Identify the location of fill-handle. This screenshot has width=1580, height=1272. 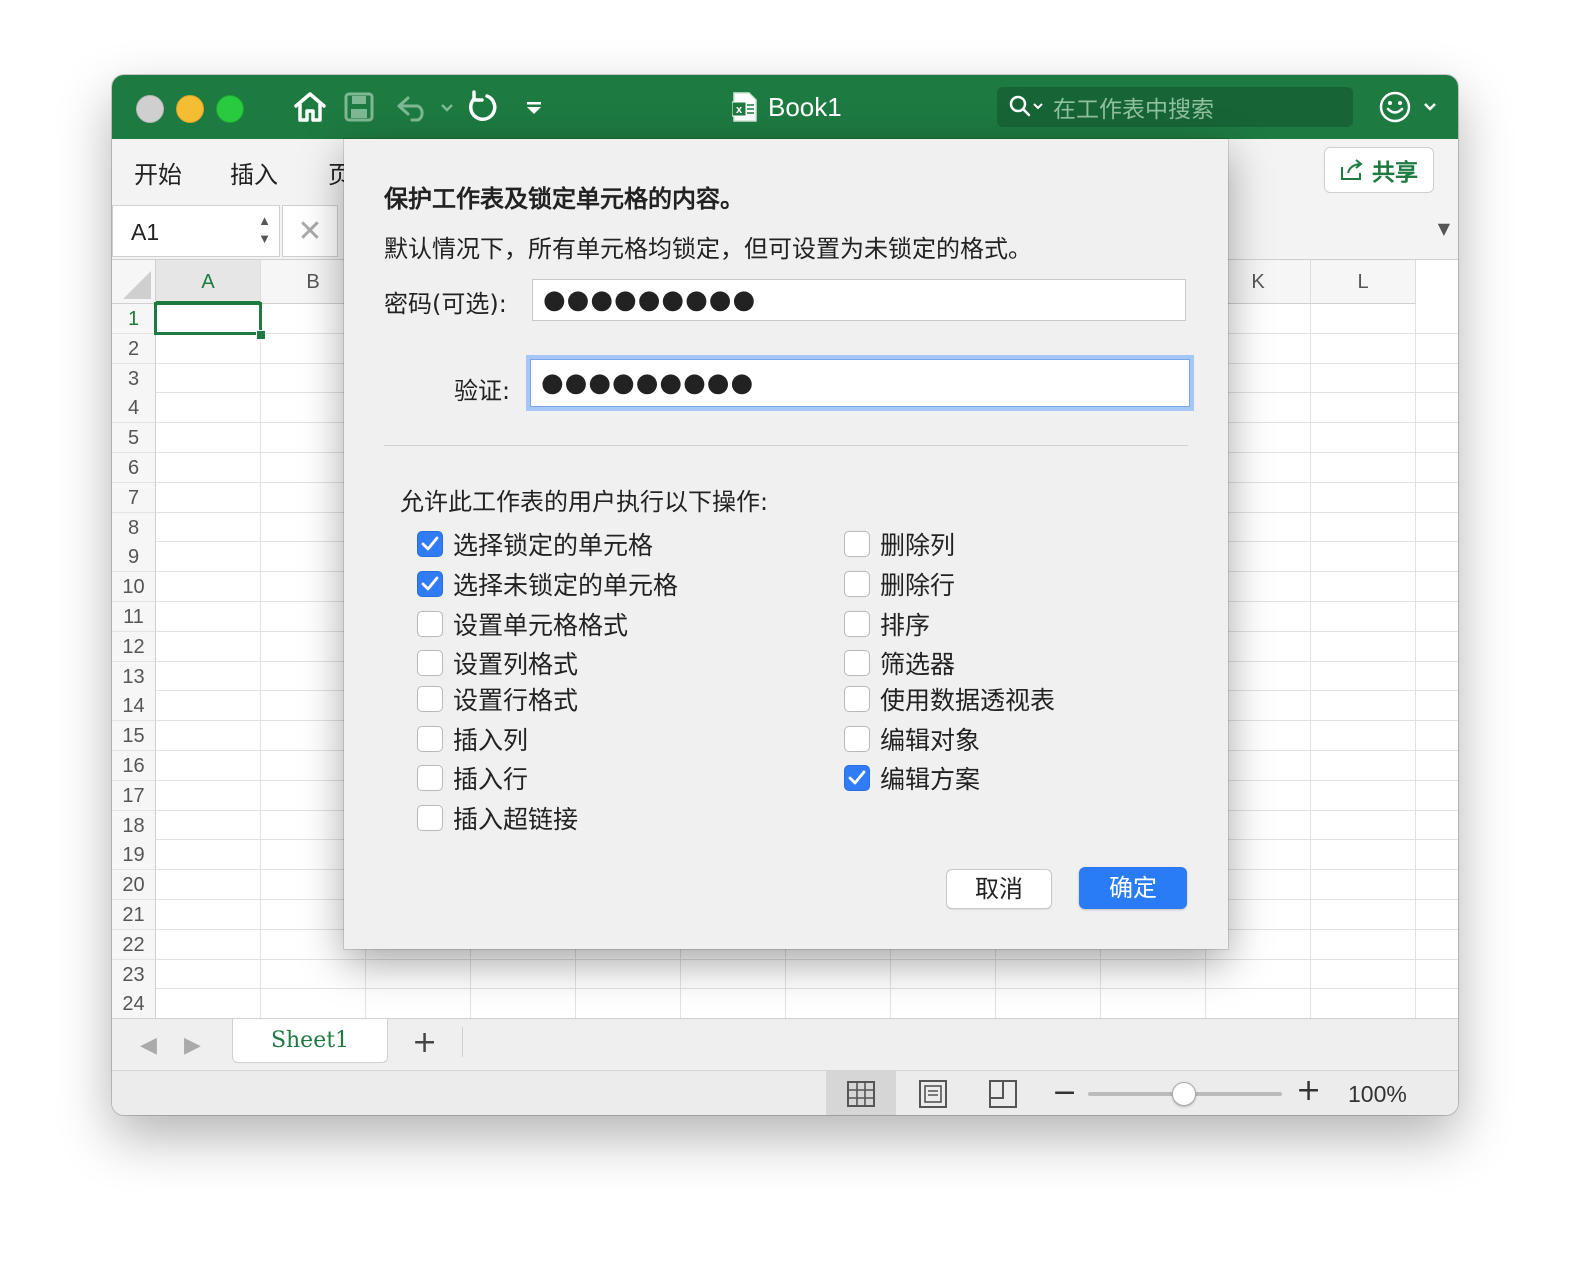
(261, 335).